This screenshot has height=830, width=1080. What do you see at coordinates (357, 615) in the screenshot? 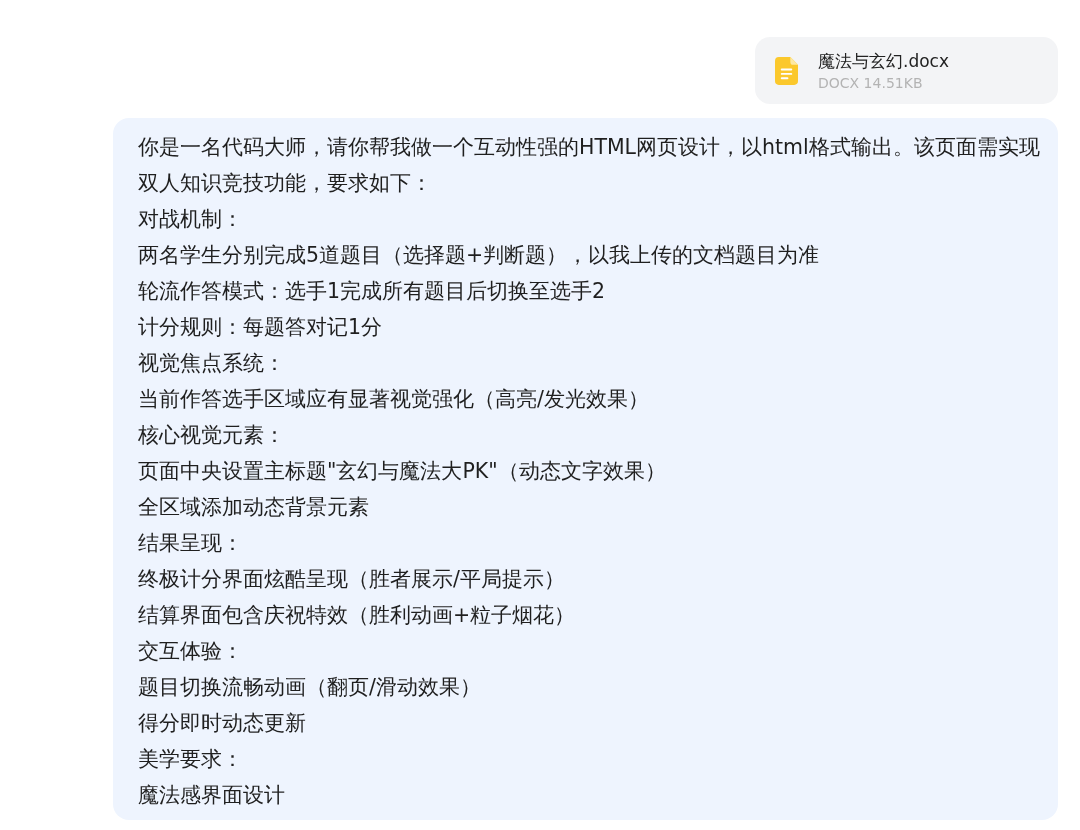
I see `message-line: 结算界面包含庆祝特效（胜利动画+粒子烟花）` at bounding box center [357, 615].